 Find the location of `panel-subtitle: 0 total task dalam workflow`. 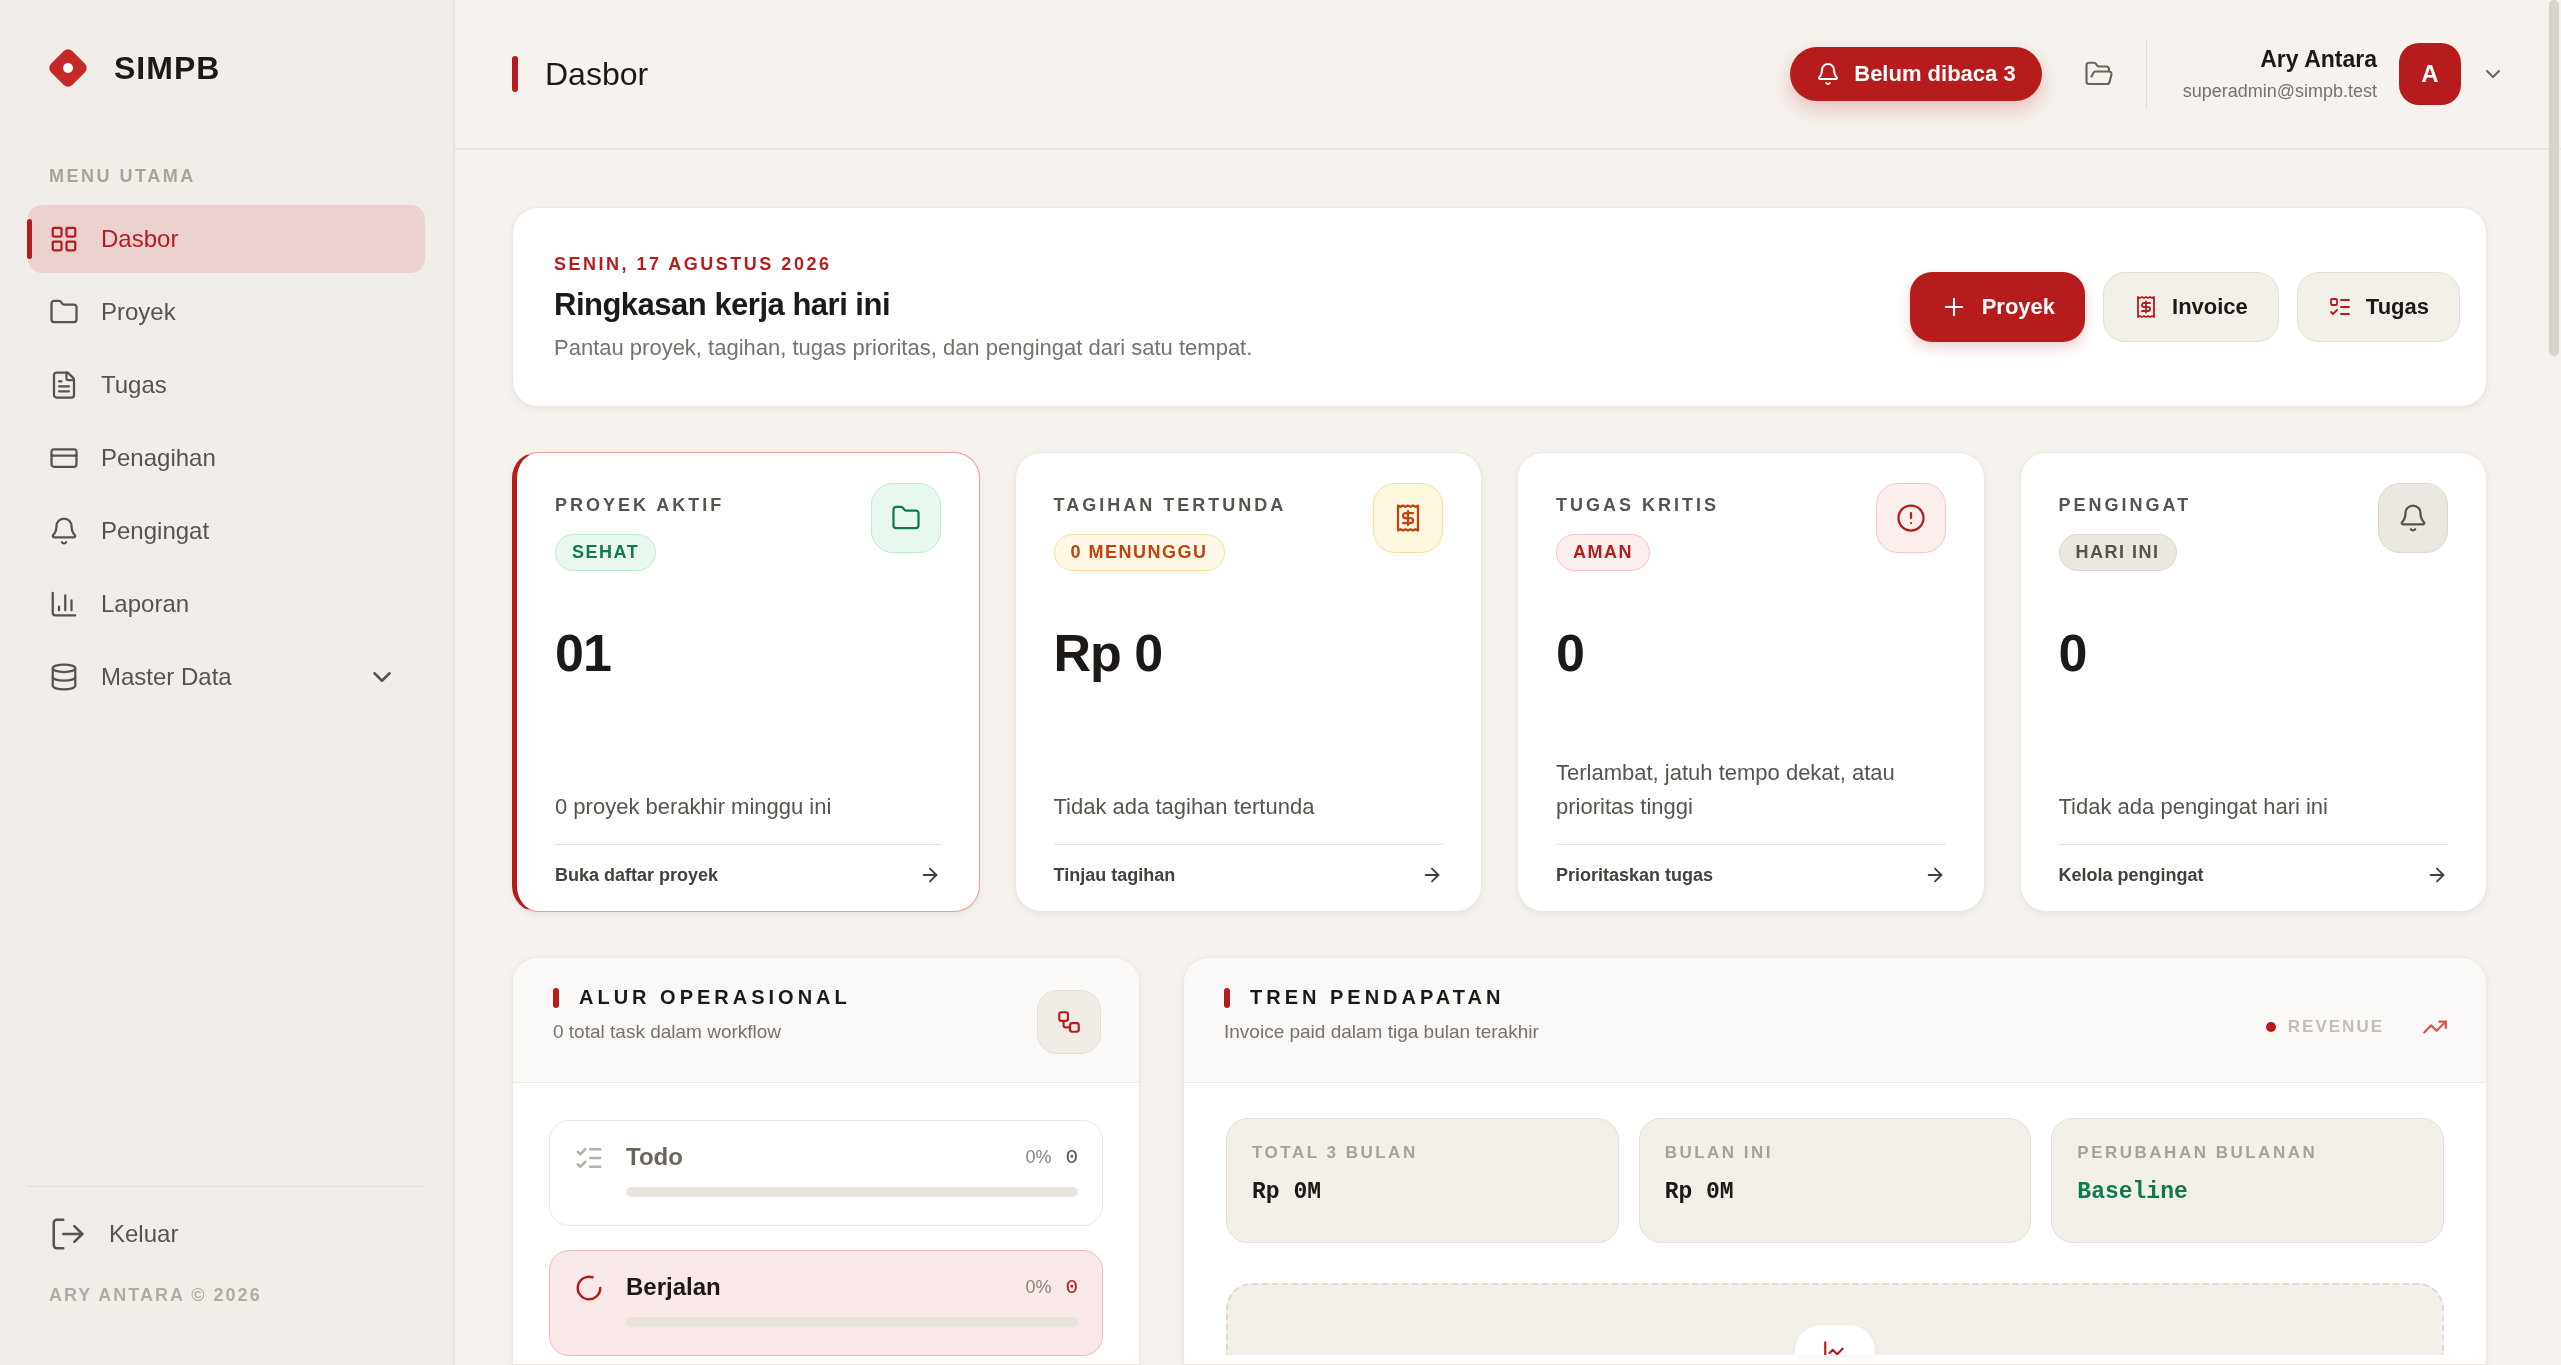

panel-subtitle: 0 total task dalam workflow is located at coordinates (668, 1032).